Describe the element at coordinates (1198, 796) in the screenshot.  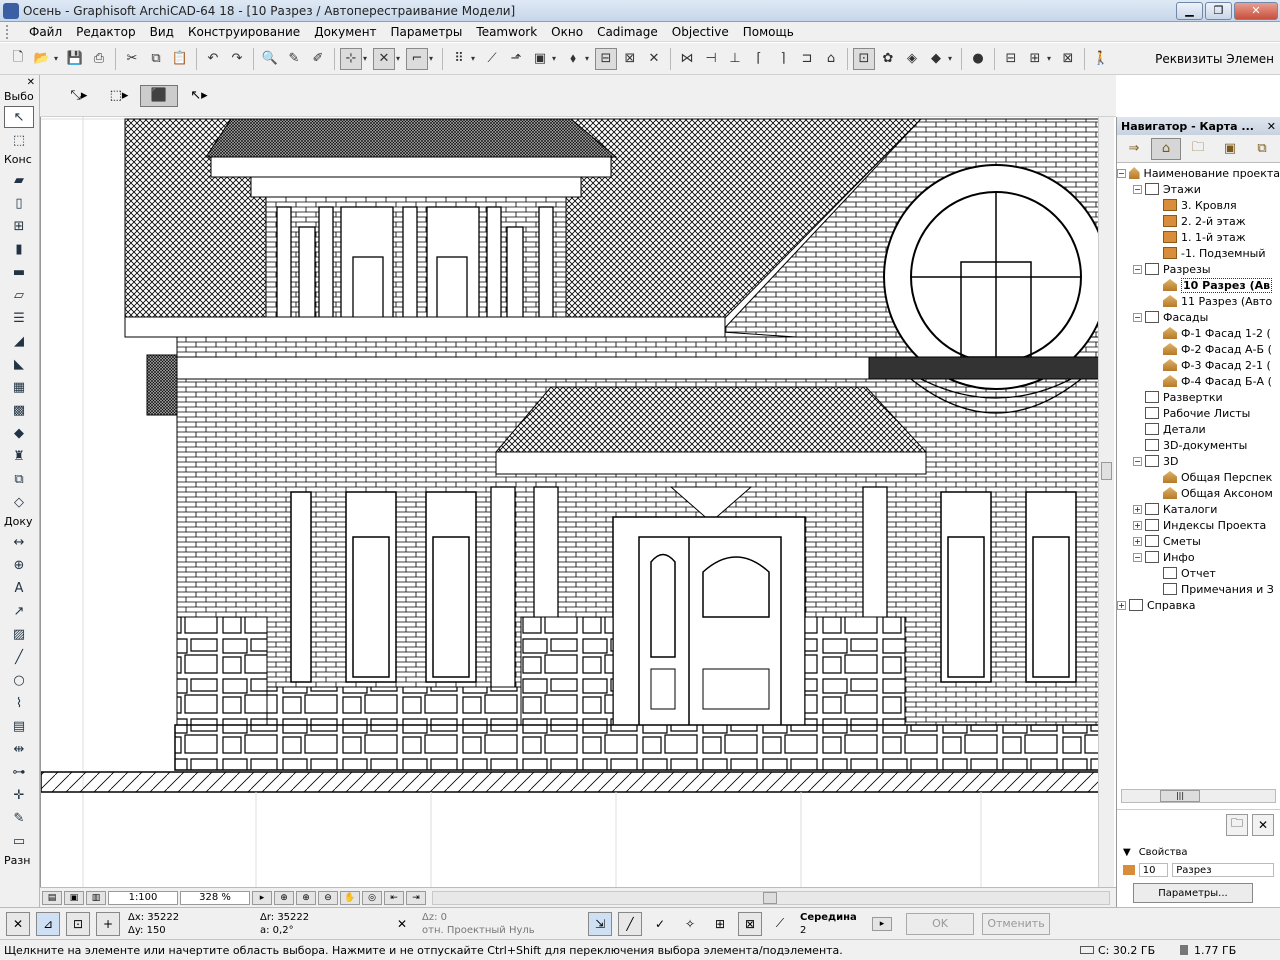
I see `navigator-horizontal-scrollbar: |||` at that location.